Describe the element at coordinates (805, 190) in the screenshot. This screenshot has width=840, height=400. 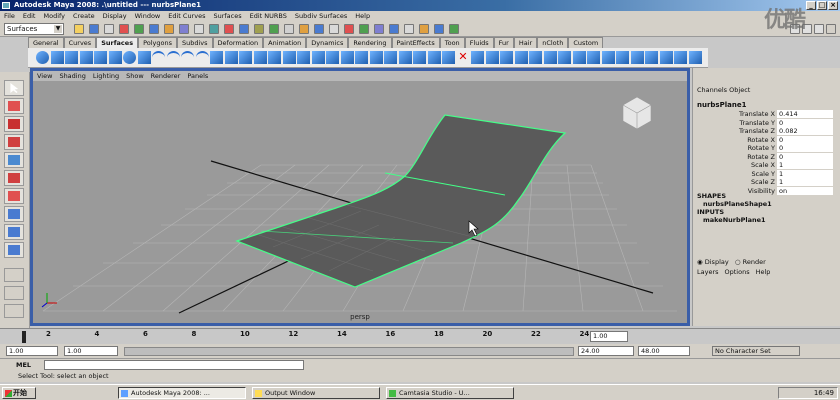
I see `attr-value-field: on` at that location.